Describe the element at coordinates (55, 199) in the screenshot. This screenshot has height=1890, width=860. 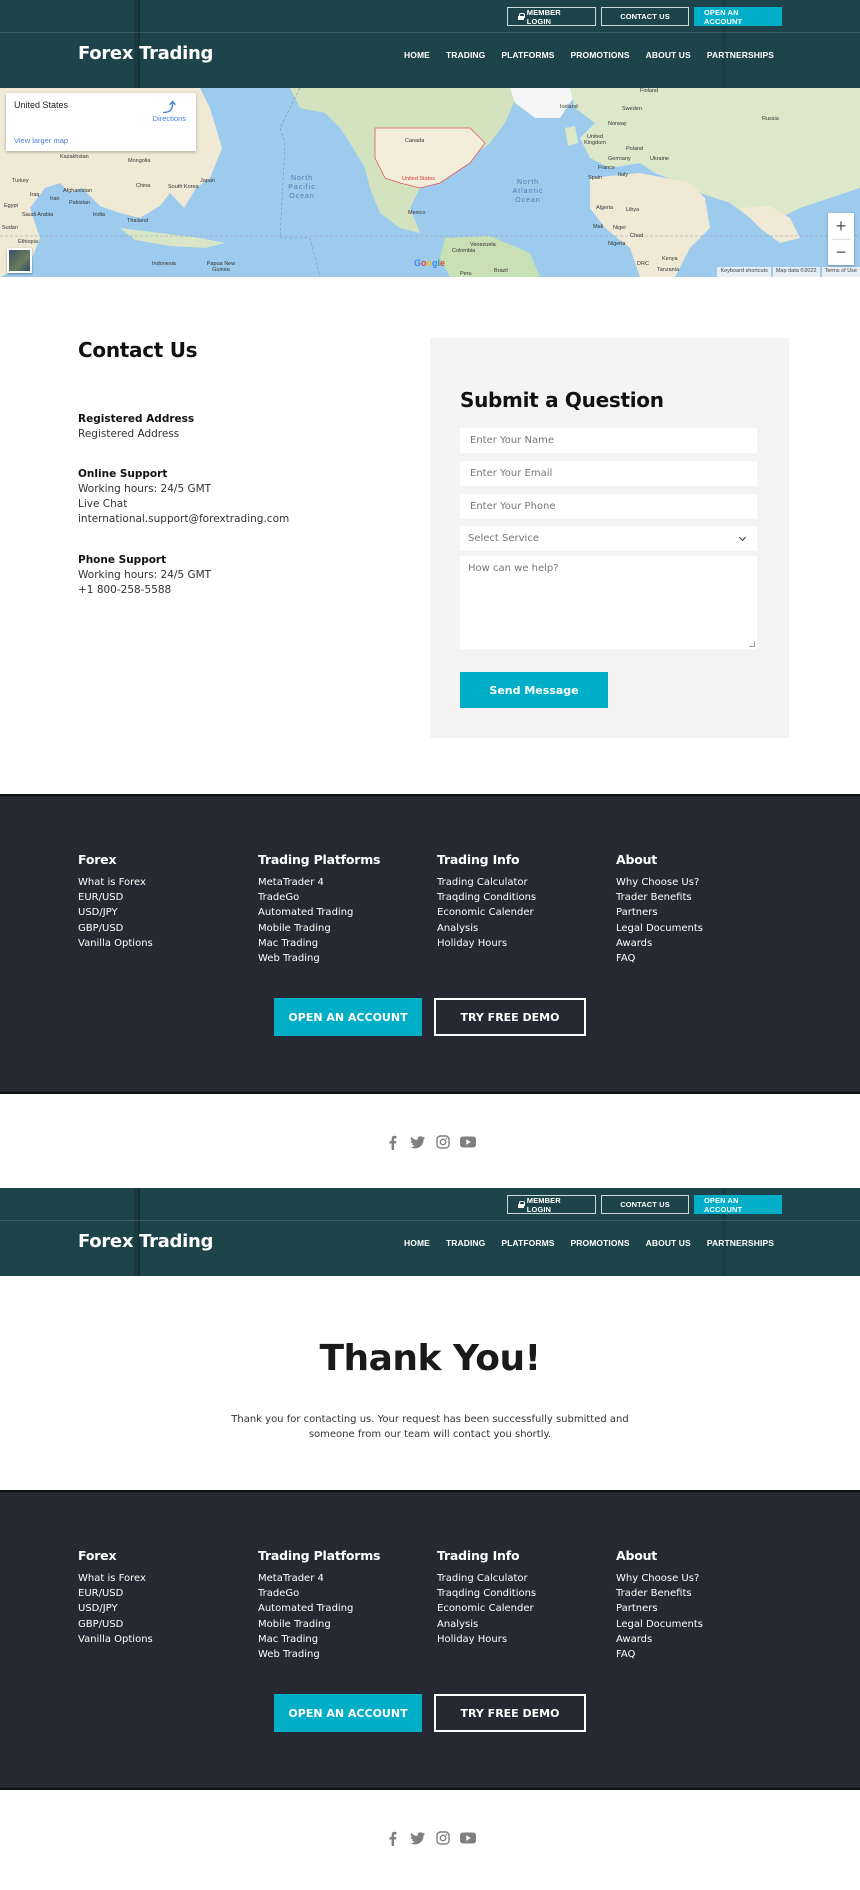
I see `map-label: Iran` at that location.